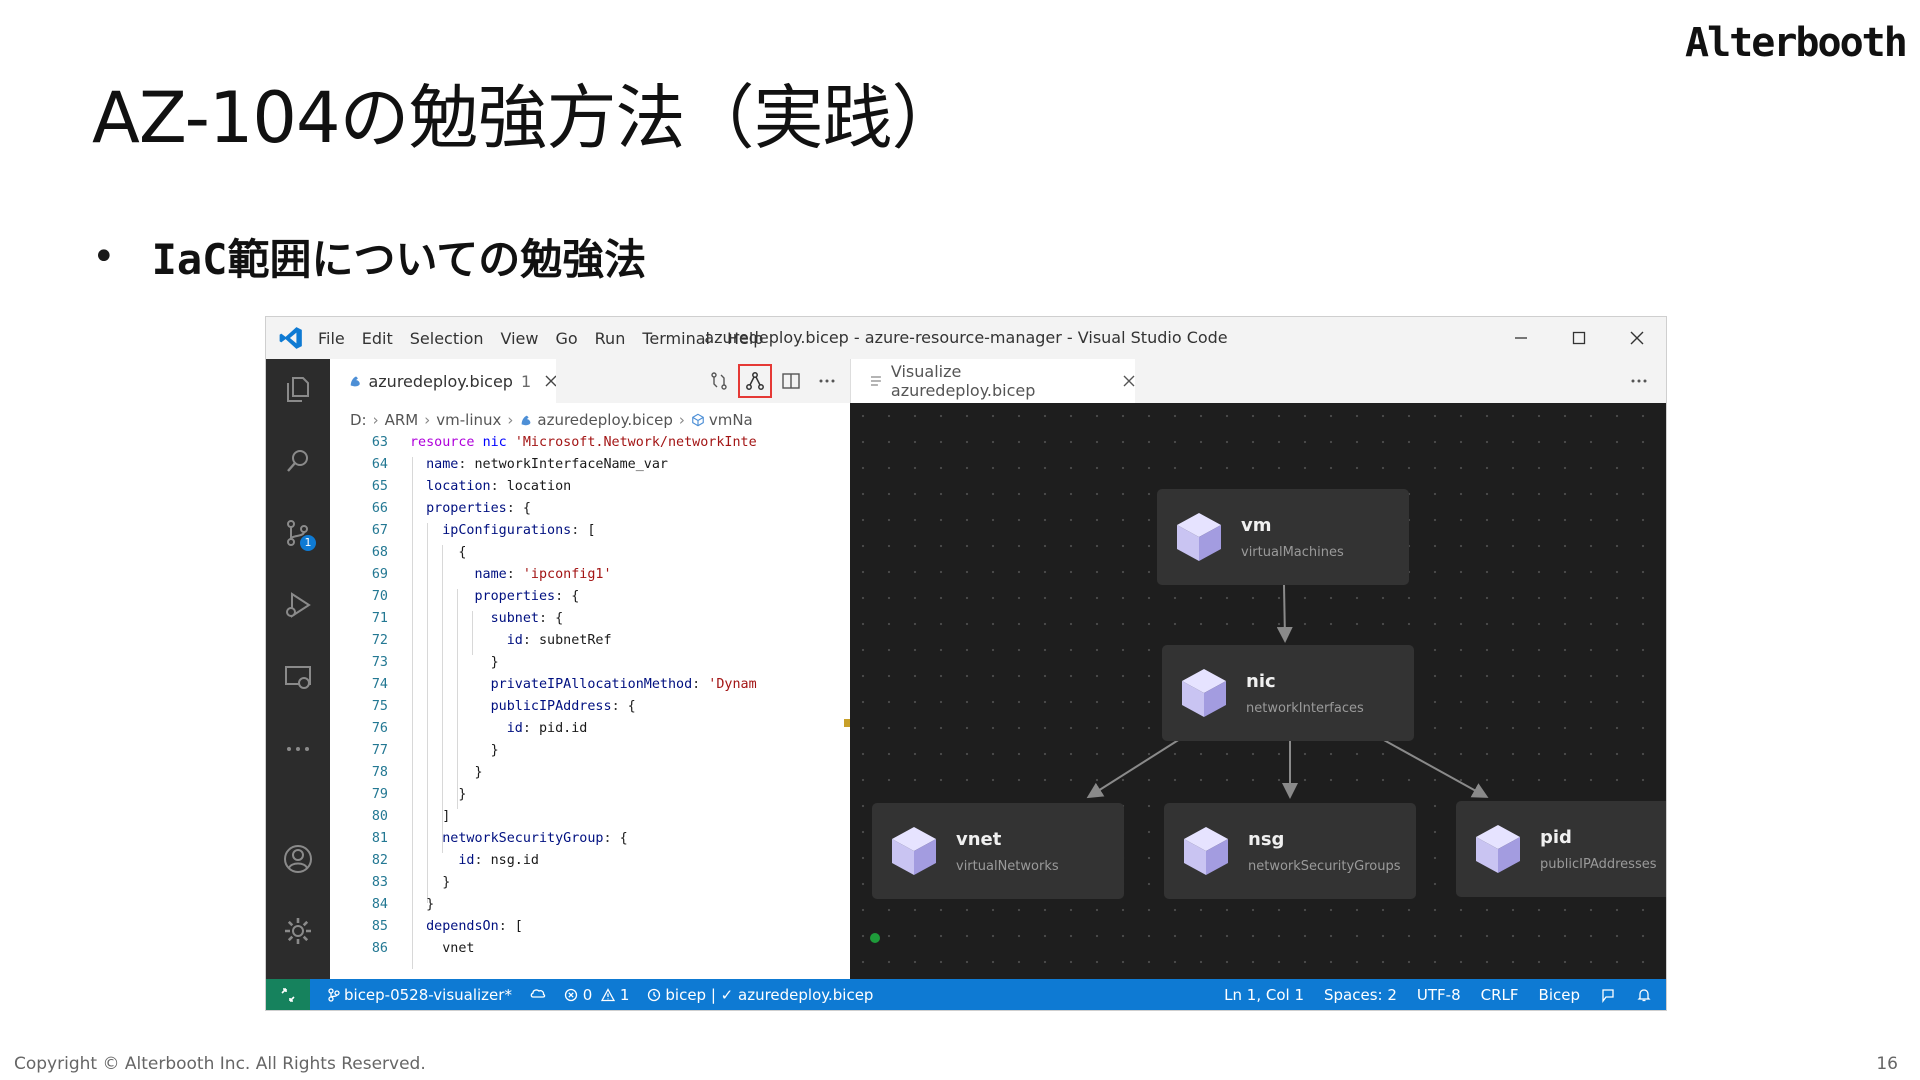 Image resolution: width=1920 pixels, height=1080 pixels. What do you see at coordinates (590, 644) in the screenshot?
I see `code-line: 72 id: subnetRef` at bounding box center [590, 644].